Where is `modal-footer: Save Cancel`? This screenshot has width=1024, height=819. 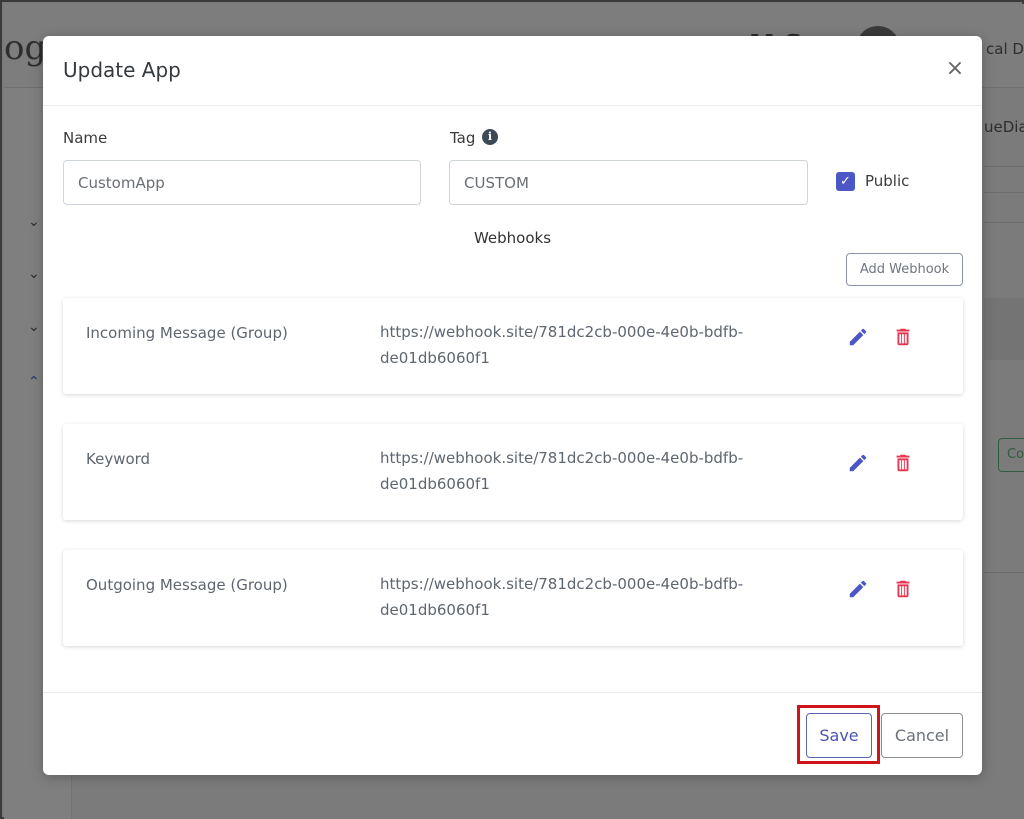
modal-footer: Save Cancel is located at coordinates (512, 733).